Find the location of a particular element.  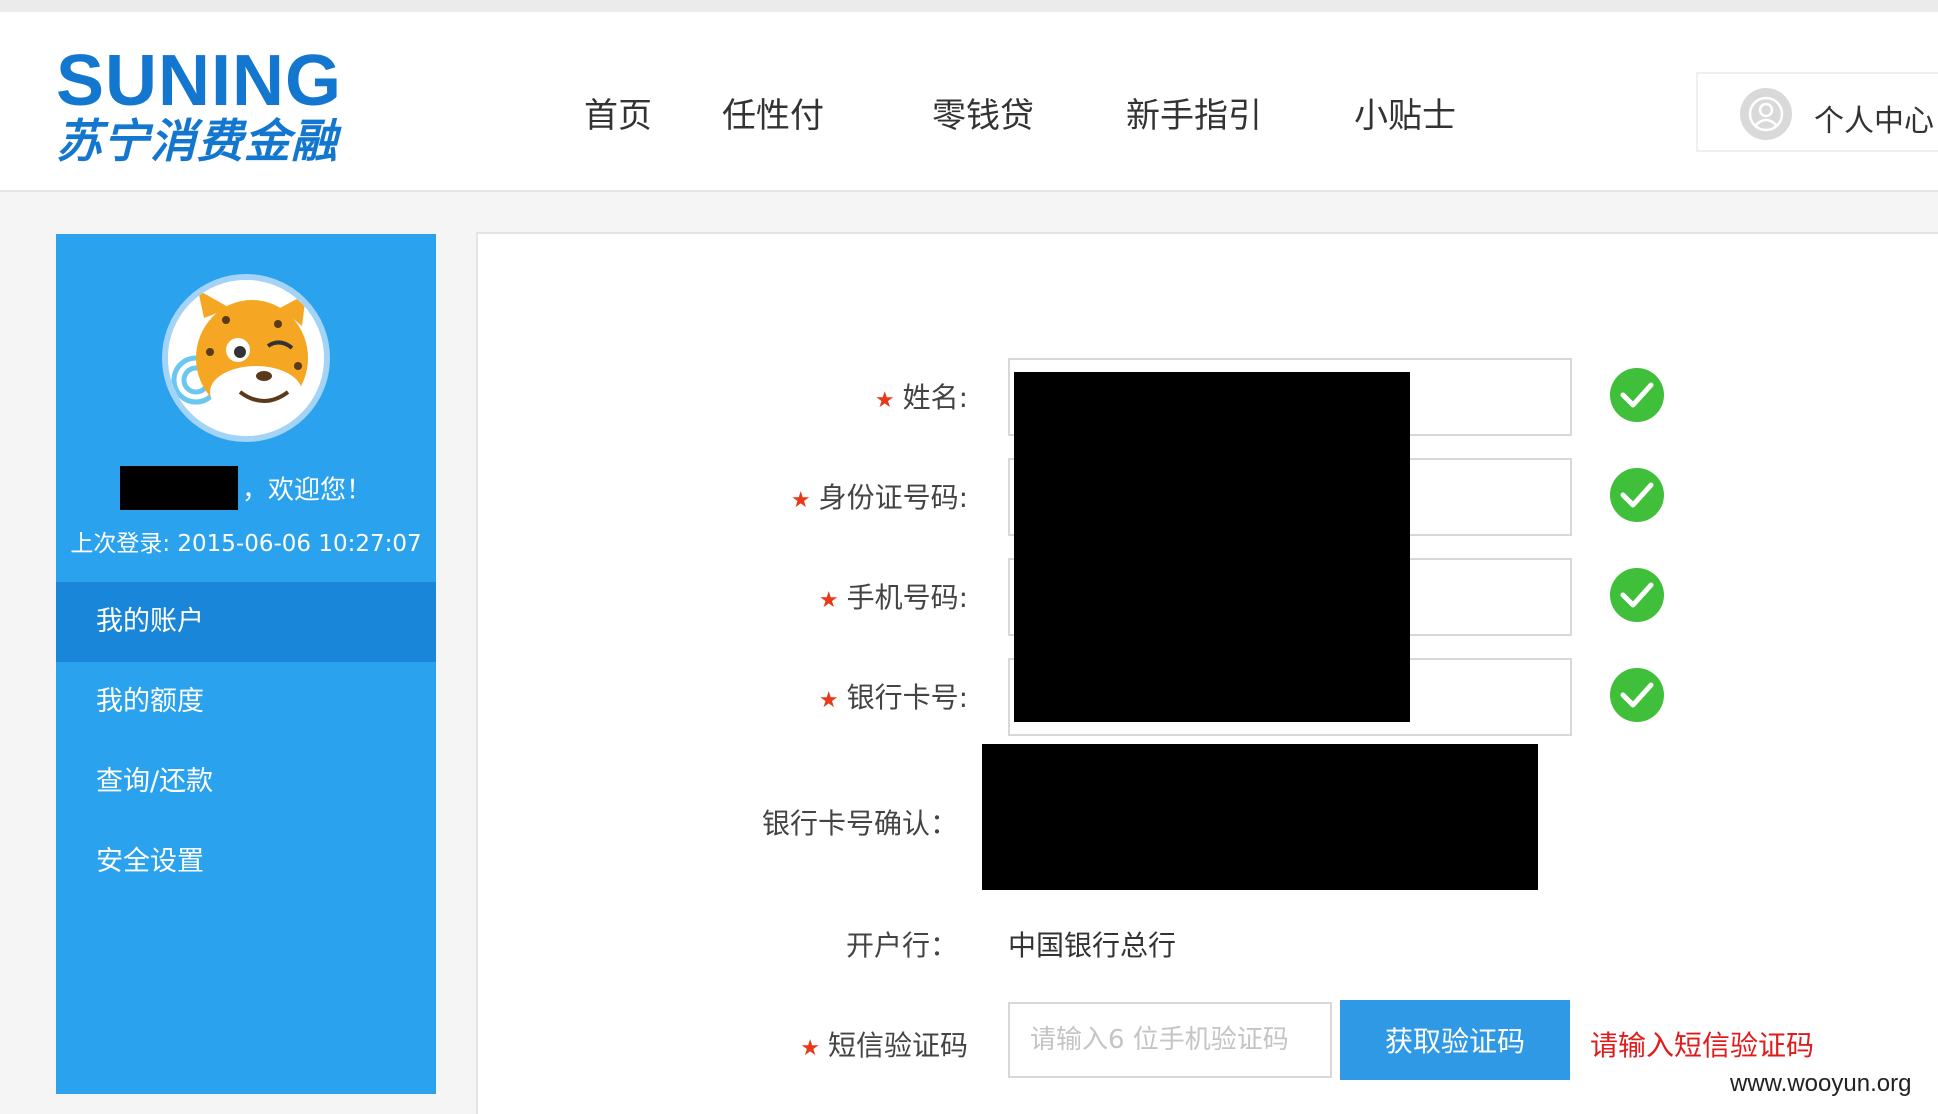

nav-renxingfu: 任性付 is located at coordinates (773, 112).